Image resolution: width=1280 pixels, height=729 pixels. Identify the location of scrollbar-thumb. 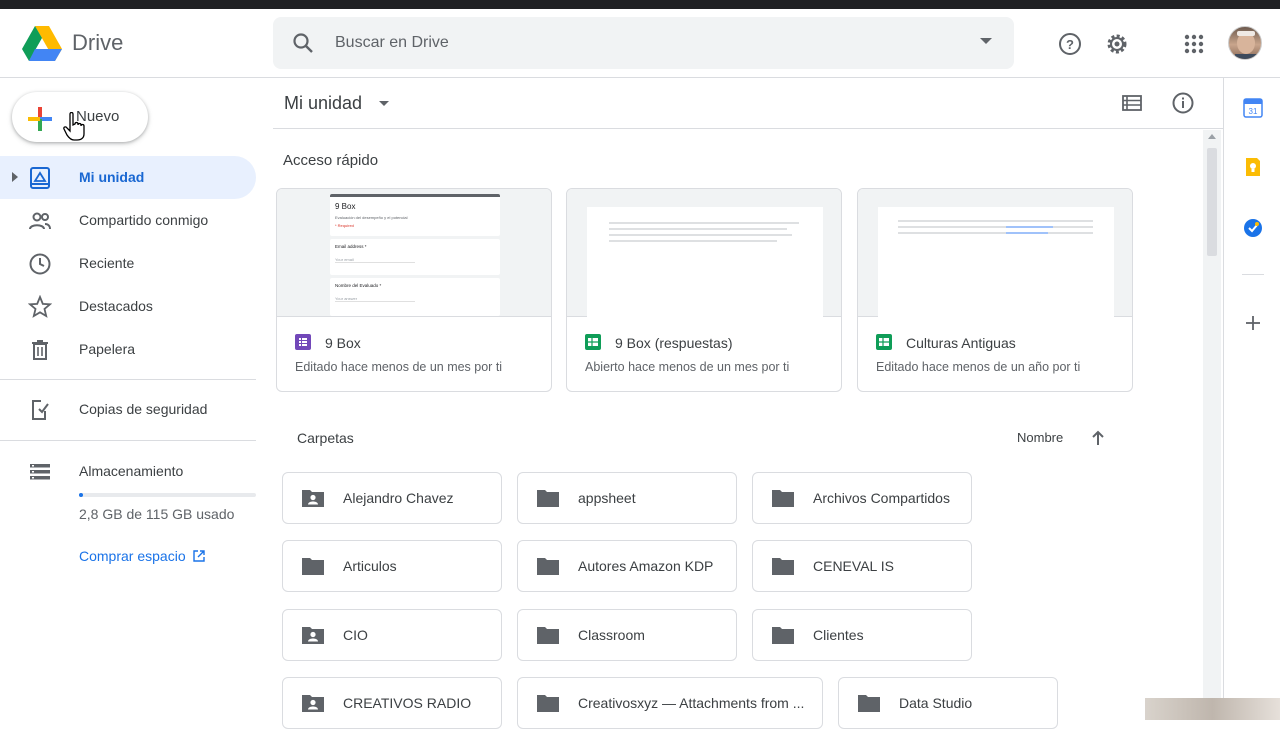
(1212, 202).